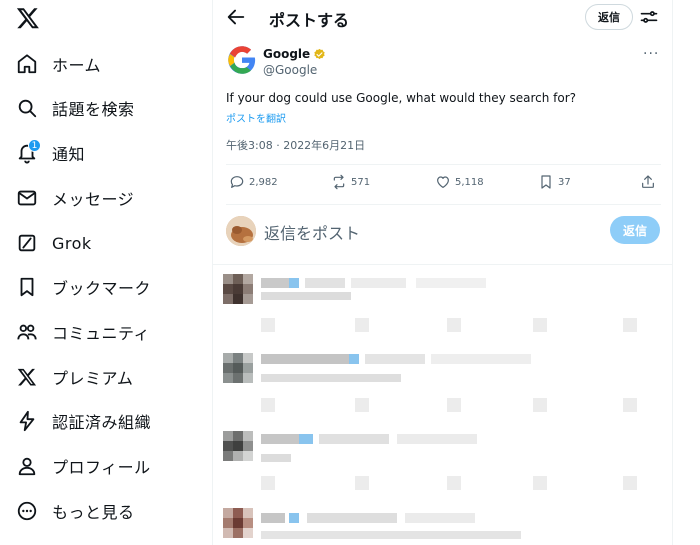 The width and height of the screenshot is (700, 545). Describe the element at coordinates (339, 182) in the screenshot. I see `repost-icon` at that location.